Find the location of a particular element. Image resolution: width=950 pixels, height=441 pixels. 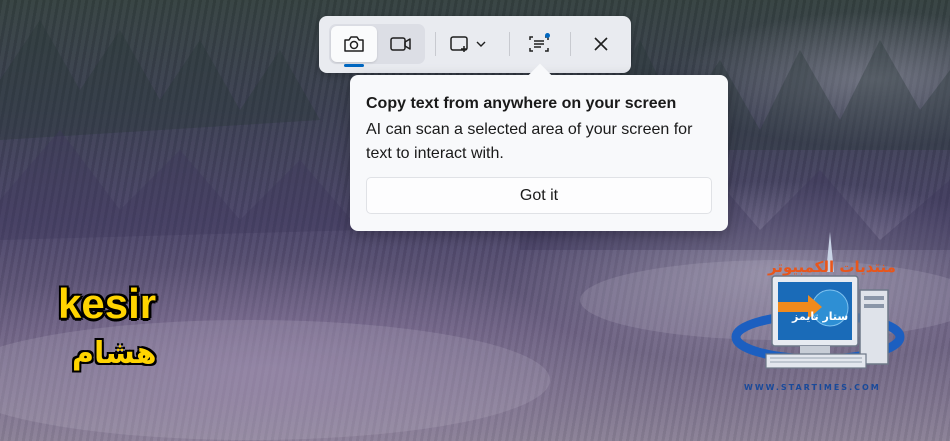

snip-shape-dropdown is located at coordinates (469, 44).